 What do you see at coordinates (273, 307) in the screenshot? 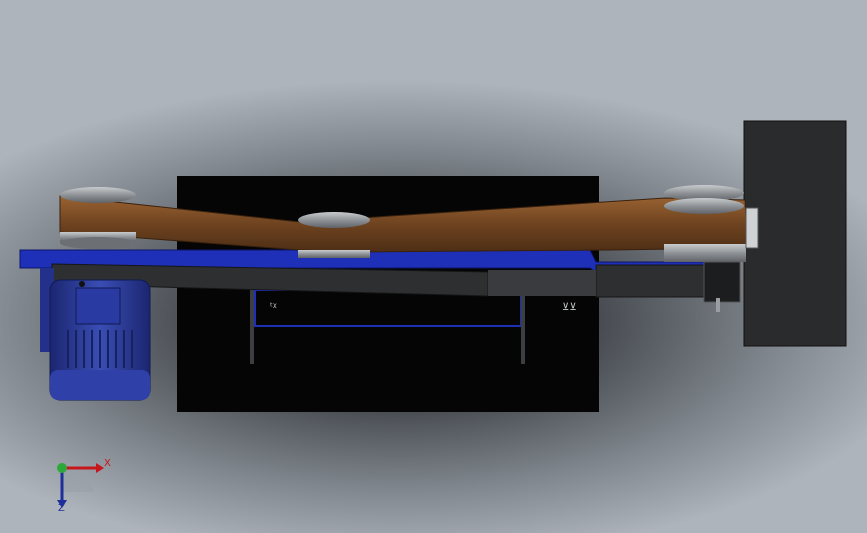
I see `wing-nut-left: ᵗᵡ` at bounding box center [273, 307].